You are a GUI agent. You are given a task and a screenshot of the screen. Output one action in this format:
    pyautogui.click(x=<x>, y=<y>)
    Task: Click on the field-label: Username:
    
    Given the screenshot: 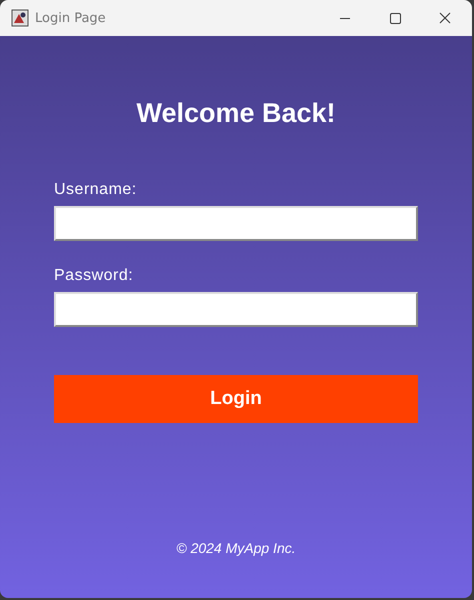 What is the action you would take?
    pyautogui.click(x=96, y=190)
    